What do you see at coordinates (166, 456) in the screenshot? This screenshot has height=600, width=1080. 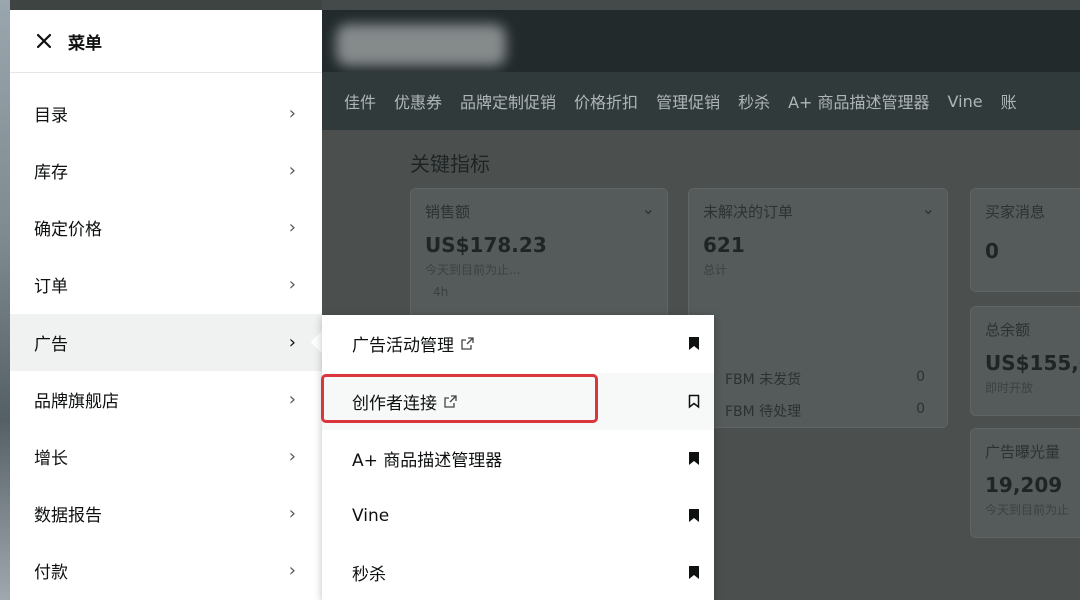 I see `menu-item-growth: 增长 ›` at bounding box center [166, 456].